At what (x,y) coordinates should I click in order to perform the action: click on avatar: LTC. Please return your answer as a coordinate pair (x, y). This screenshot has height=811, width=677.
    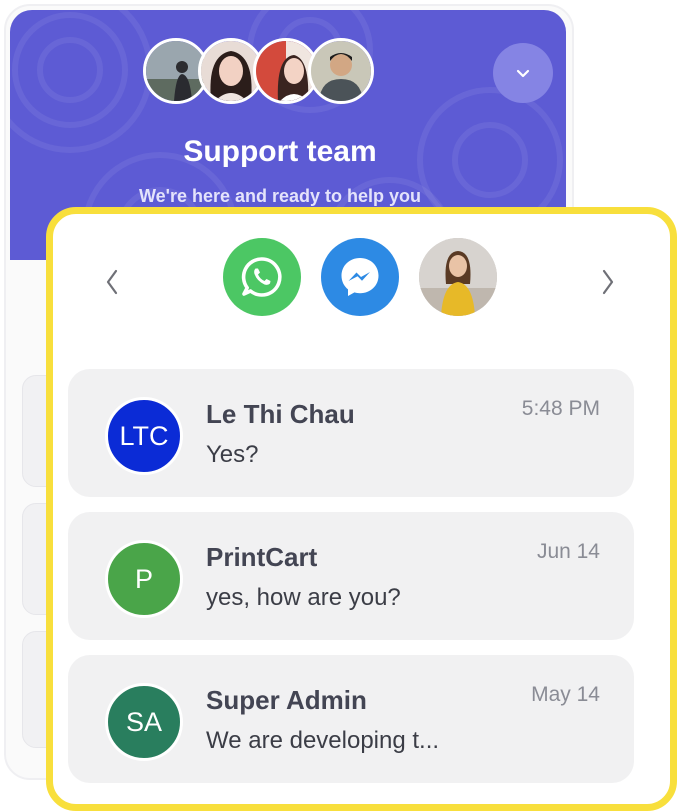
    Looking at the image, I should click on (144, 436).